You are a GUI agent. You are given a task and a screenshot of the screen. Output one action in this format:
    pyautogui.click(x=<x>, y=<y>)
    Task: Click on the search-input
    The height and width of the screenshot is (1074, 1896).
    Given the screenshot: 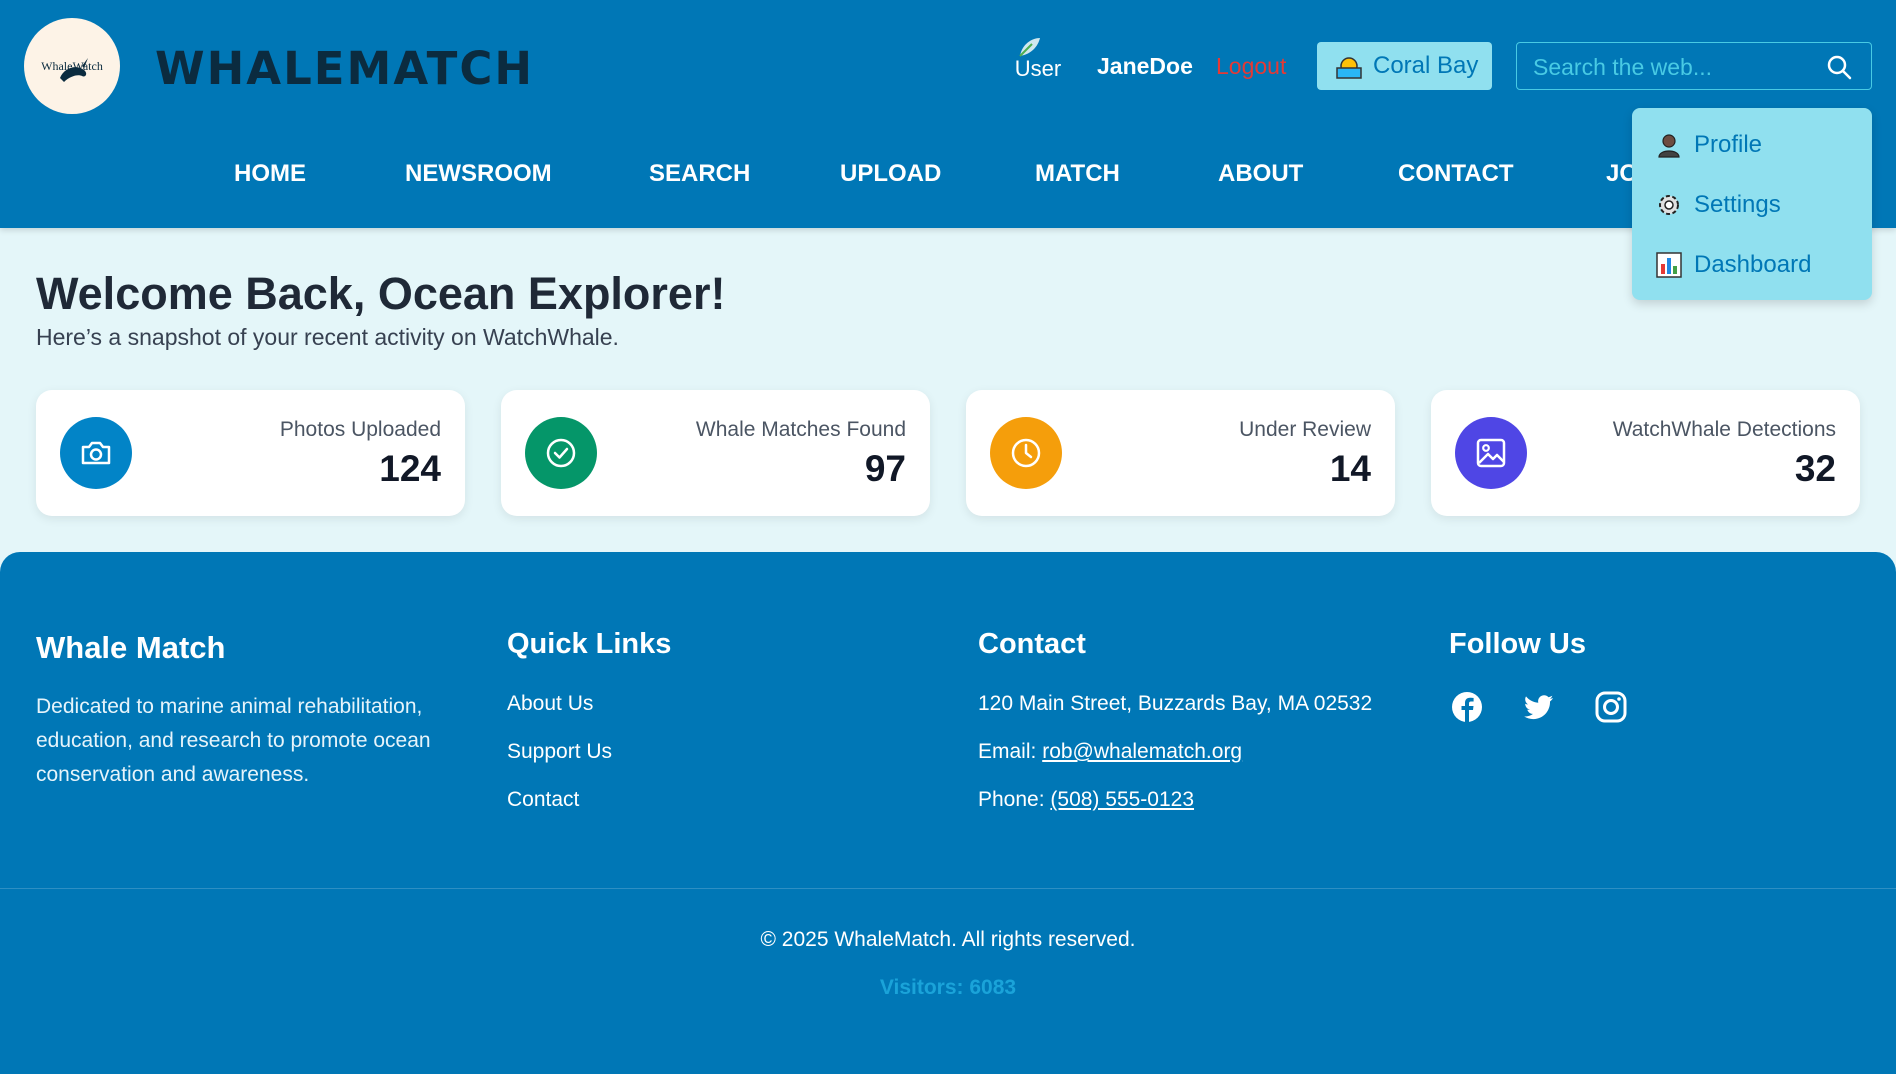 What is the action you would take?
    pyautogui.click(x=1678, y=67)
    